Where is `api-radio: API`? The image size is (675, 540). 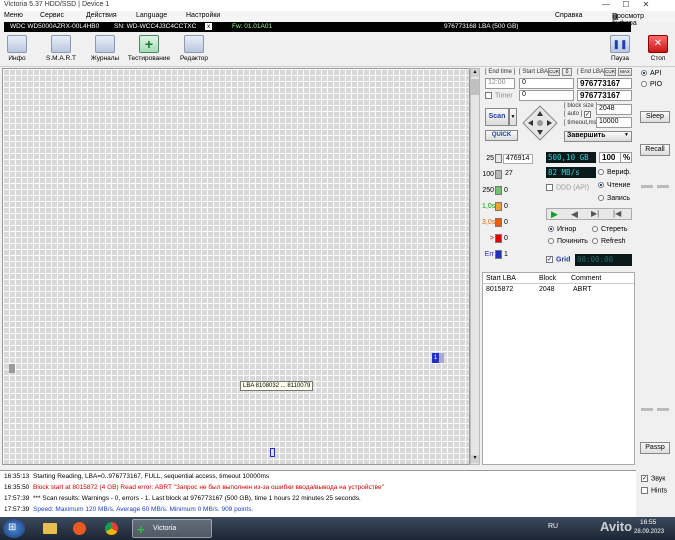
api-radio: API is located at coordinates (651, 73).